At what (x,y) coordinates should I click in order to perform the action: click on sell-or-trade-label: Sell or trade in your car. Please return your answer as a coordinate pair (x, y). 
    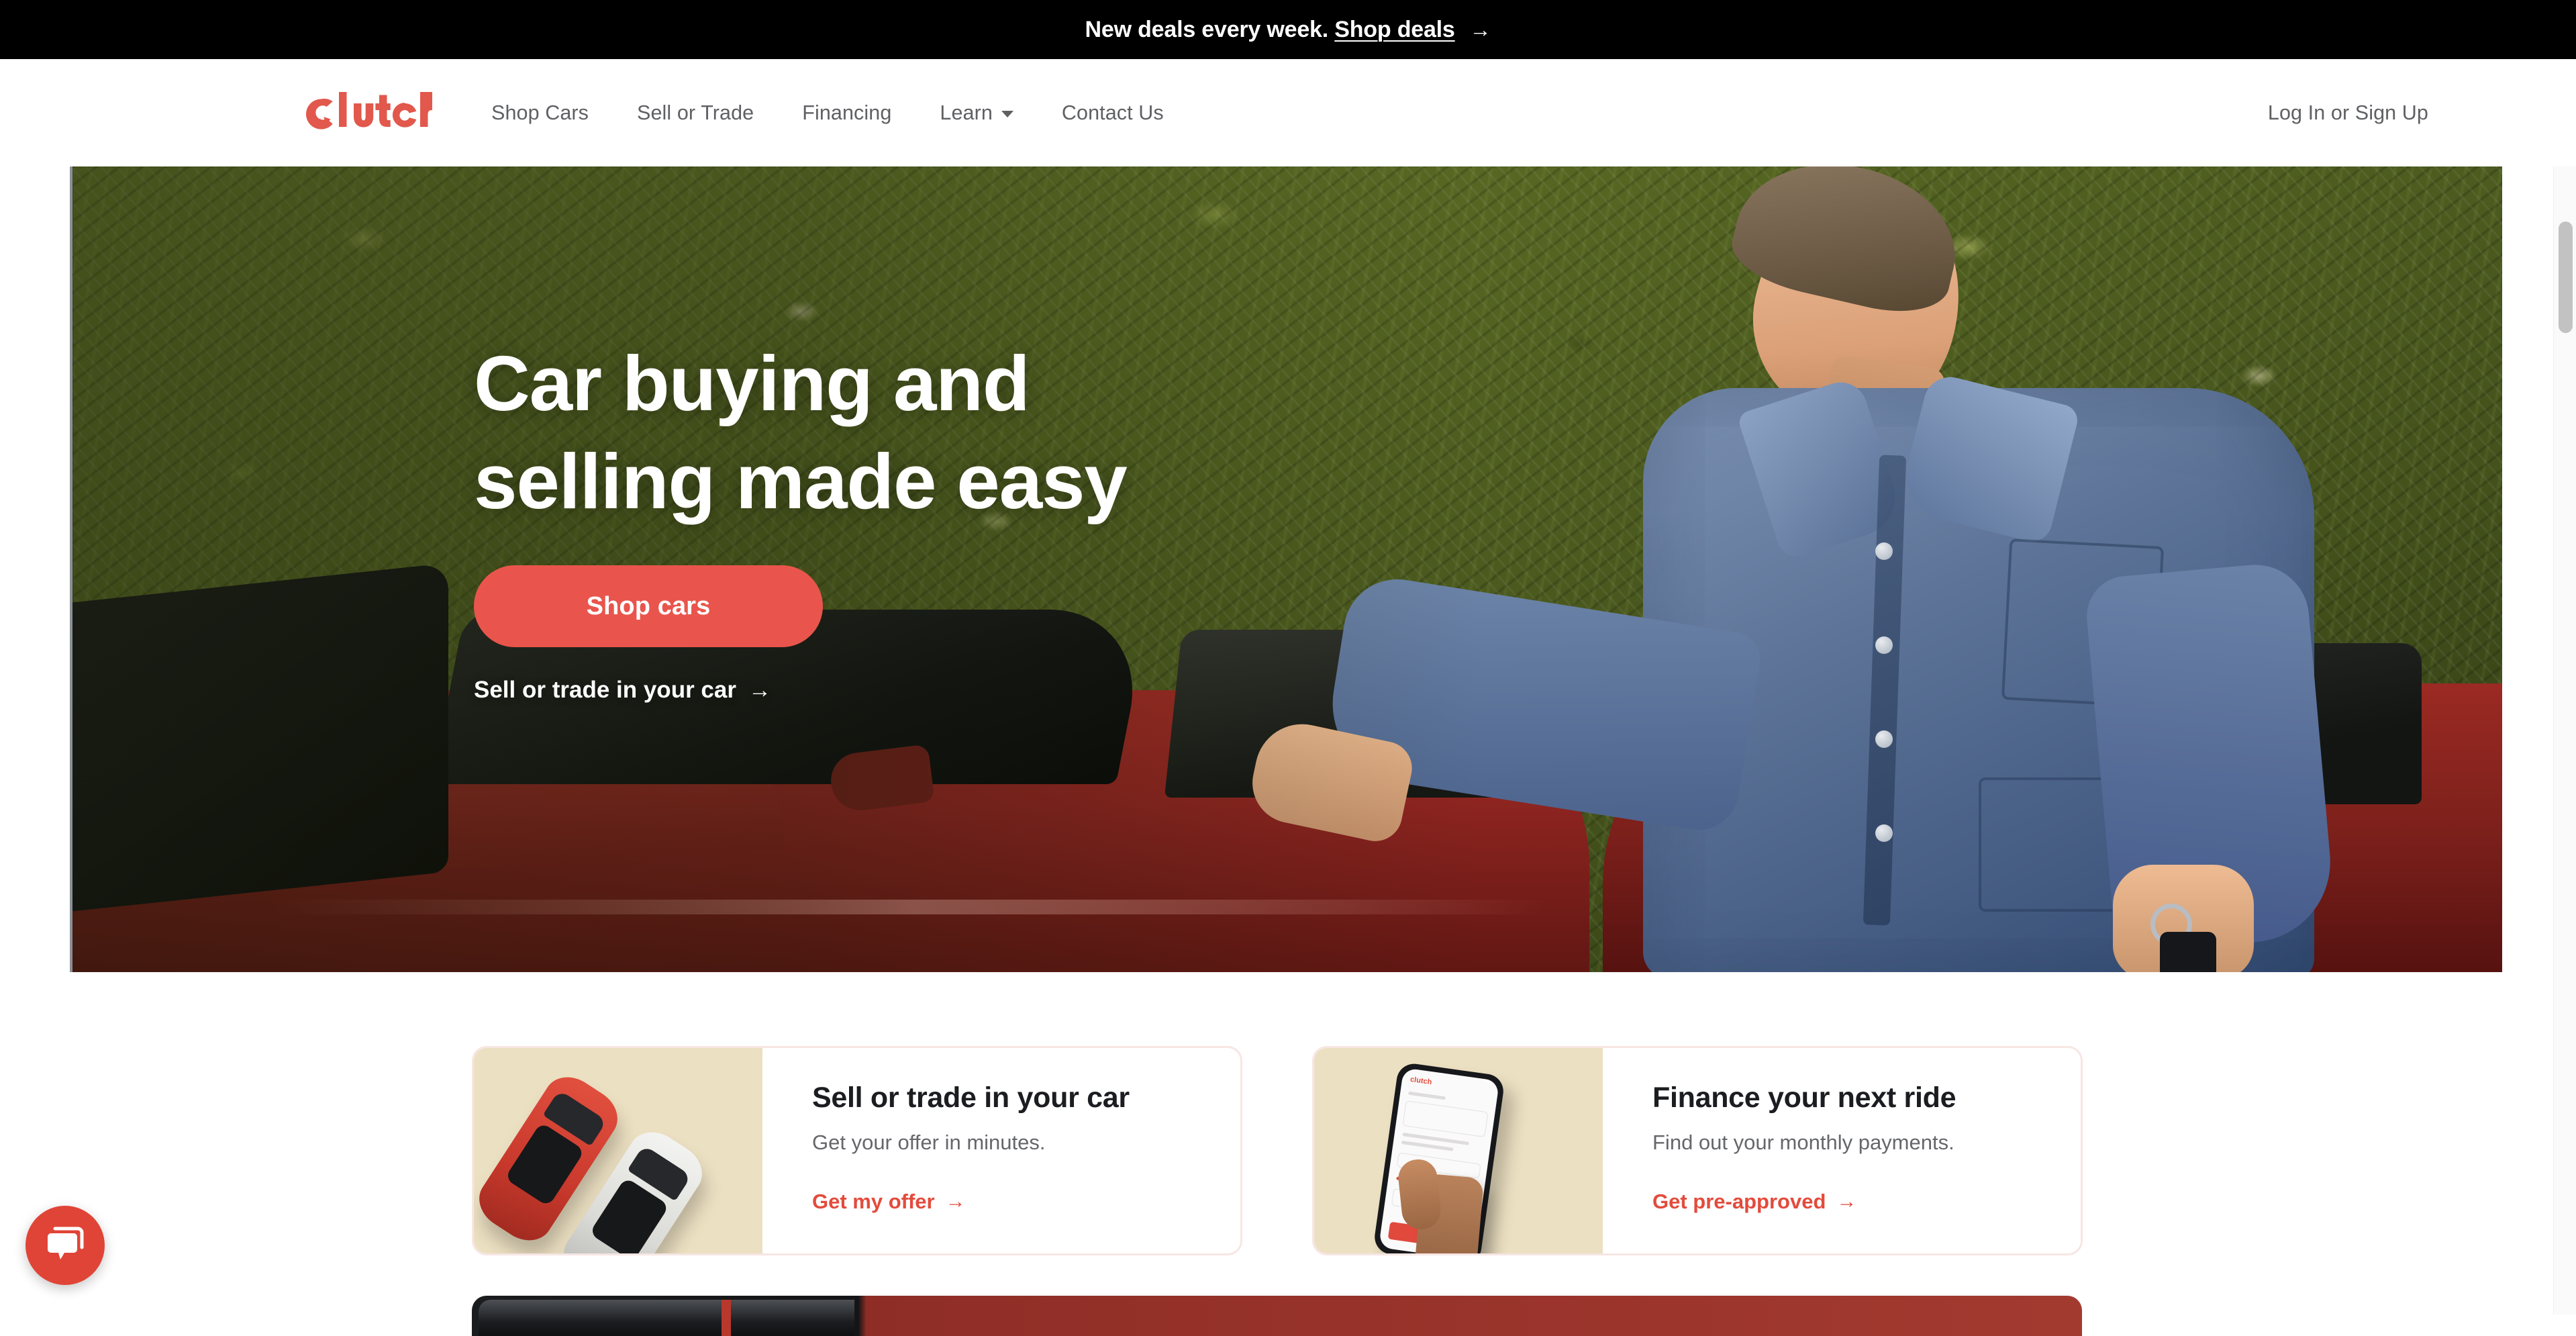
    Looking at the image, I should click on (605, 690).